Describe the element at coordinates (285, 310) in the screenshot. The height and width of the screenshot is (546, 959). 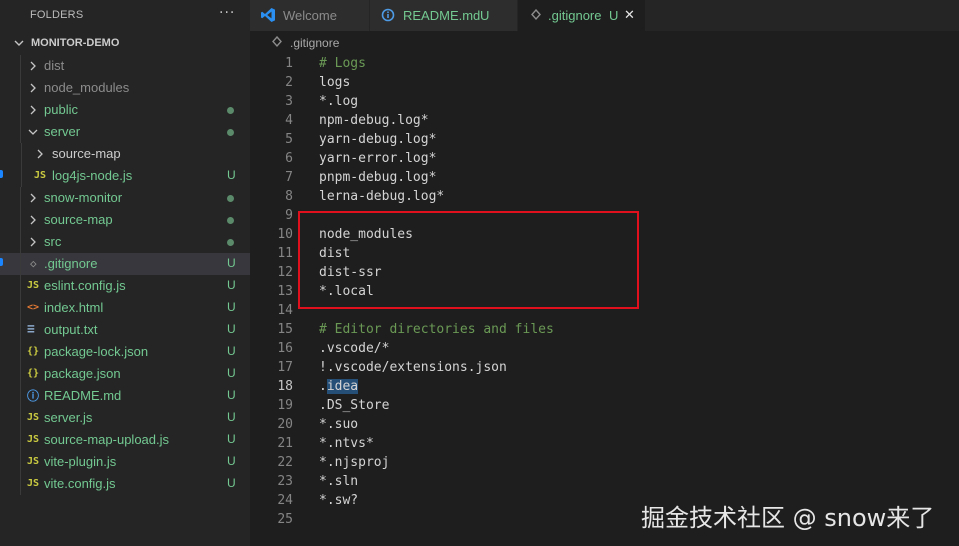
I see `line-number: 14` at that location.